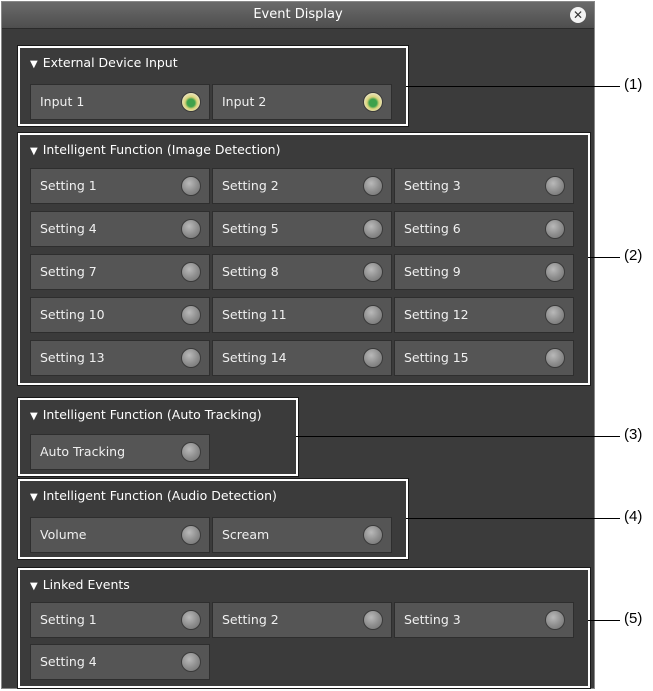  What do you see at coordinates (72, 357) in the screenshot?
I see `event-label: Setting 13` at bounding box center [72, 357].